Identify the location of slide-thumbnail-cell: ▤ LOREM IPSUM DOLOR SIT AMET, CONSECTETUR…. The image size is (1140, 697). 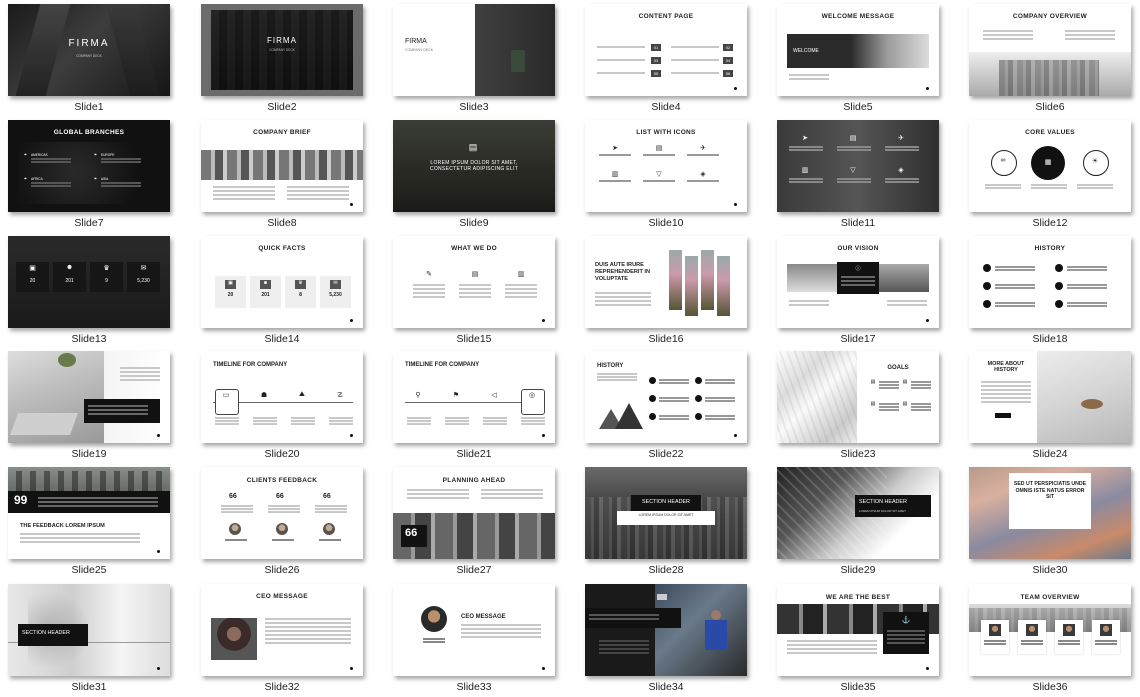
(478, 174).